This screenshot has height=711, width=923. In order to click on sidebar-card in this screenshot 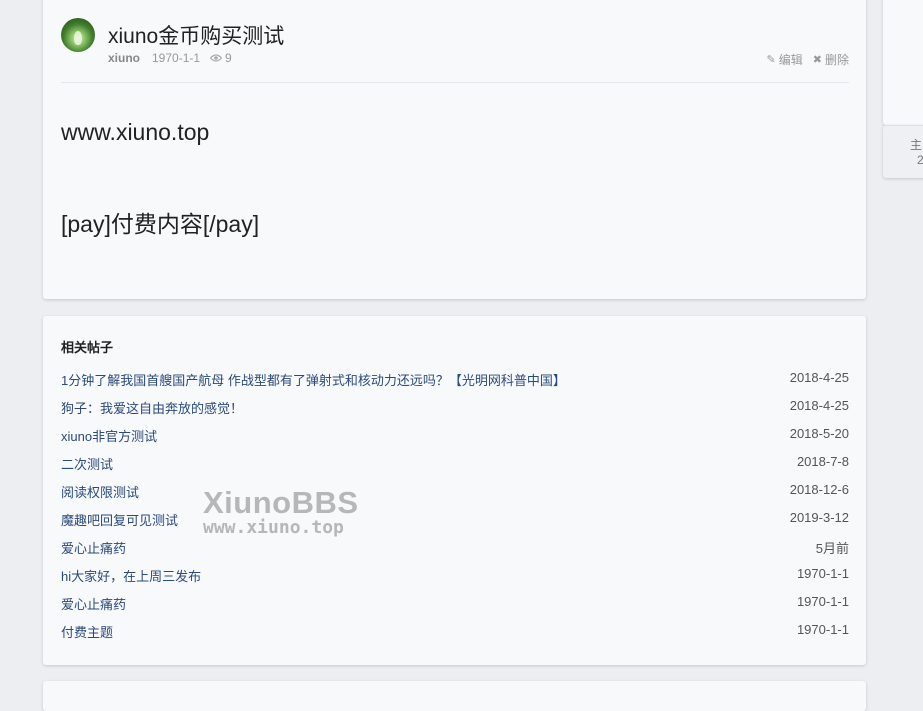, I will do `click(903, 62)`.